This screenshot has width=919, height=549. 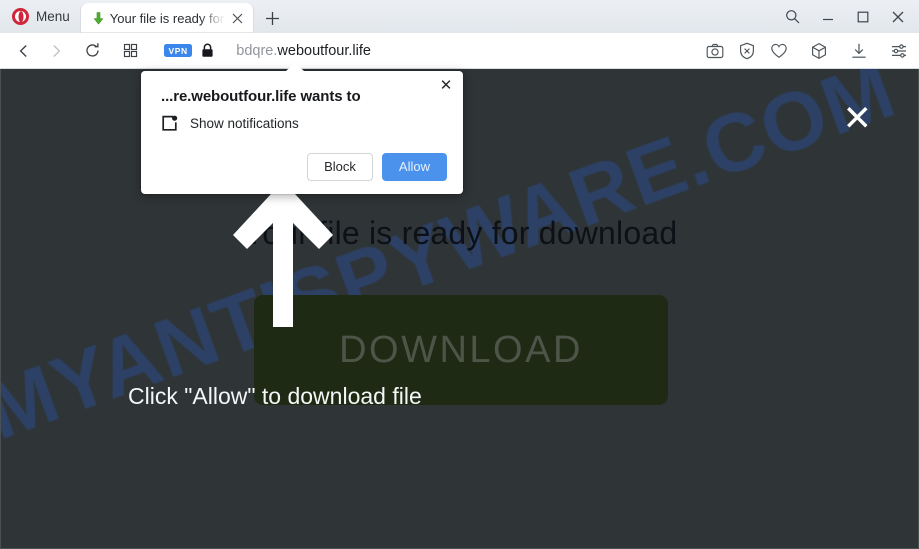 I want to click on minimize-icon, so click(x=827, y=17).